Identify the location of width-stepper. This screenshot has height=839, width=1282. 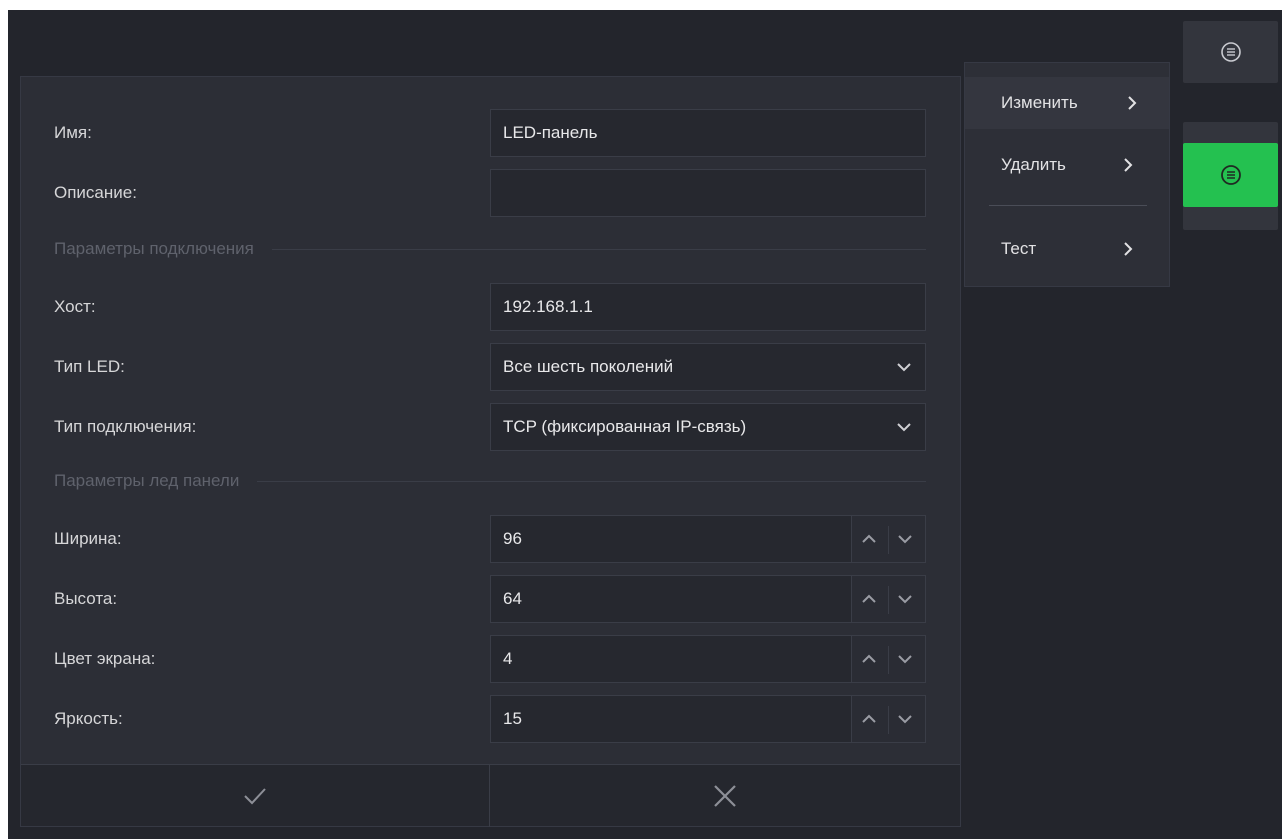
(889, 539).